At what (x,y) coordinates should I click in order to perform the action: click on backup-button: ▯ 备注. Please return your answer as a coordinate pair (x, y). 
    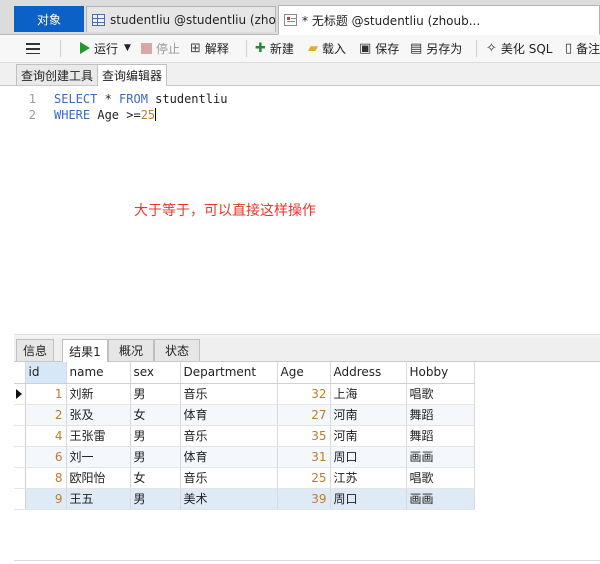
    Looking at the image, I should click on (582, 48).